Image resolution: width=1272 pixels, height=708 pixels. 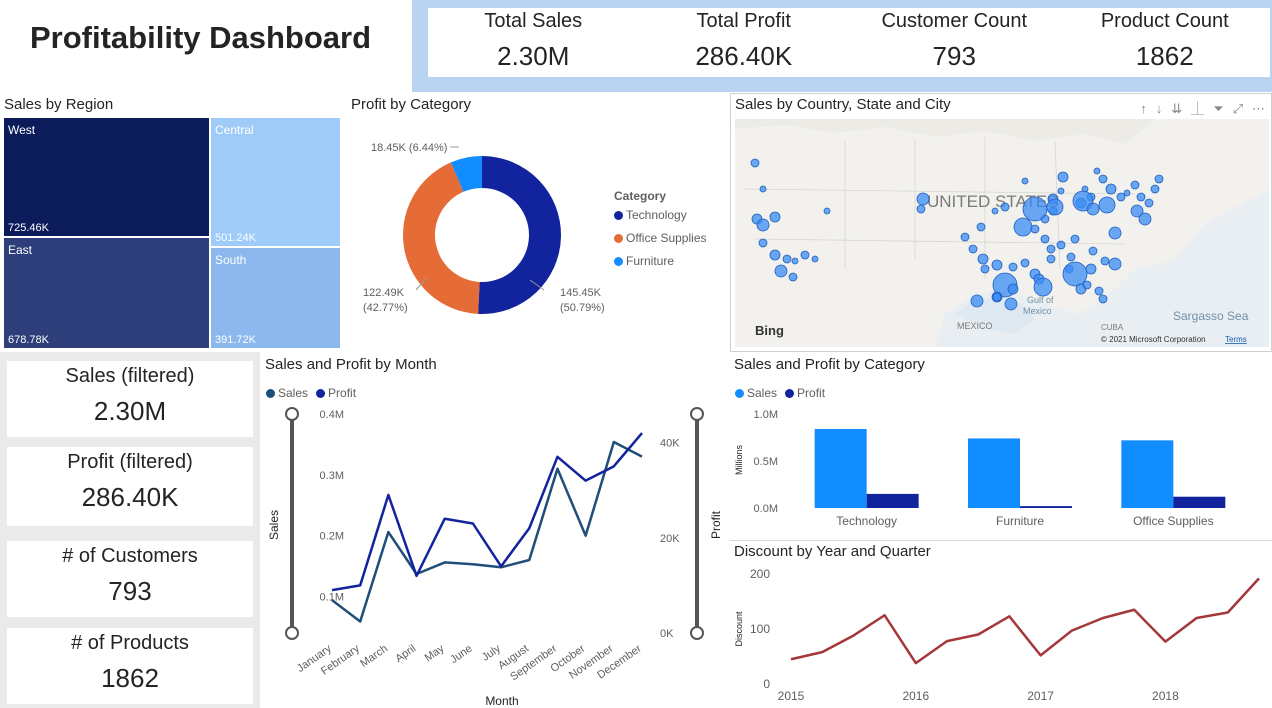 What do you see at coordinates (1218, 109) in the screenshot?
I see `filter-icon: ⏷` at bounding box center [1218, 109].